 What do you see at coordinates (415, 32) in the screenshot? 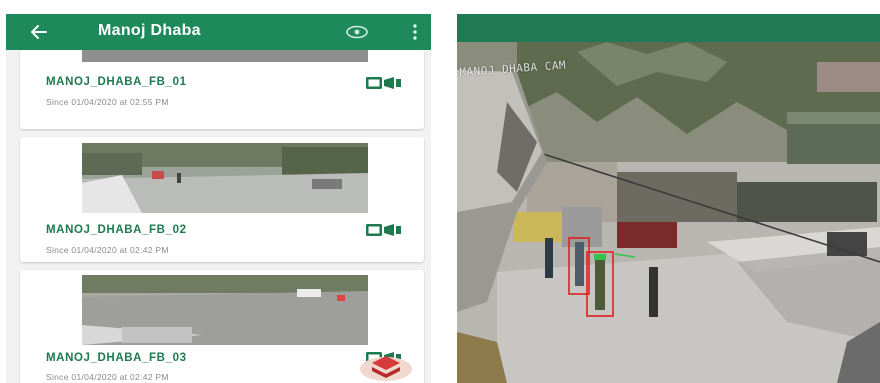
I see `more-vert-icon` at bounding box center [415, 32].